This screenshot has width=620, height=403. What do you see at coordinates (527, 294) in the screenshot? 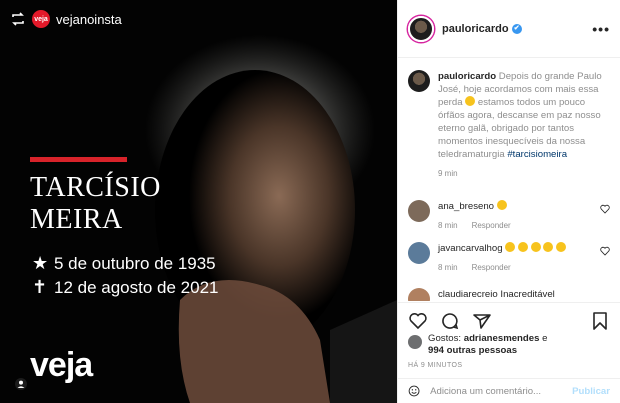
I see `comment-text: Inacreditável` at bounding box center [527, 294].